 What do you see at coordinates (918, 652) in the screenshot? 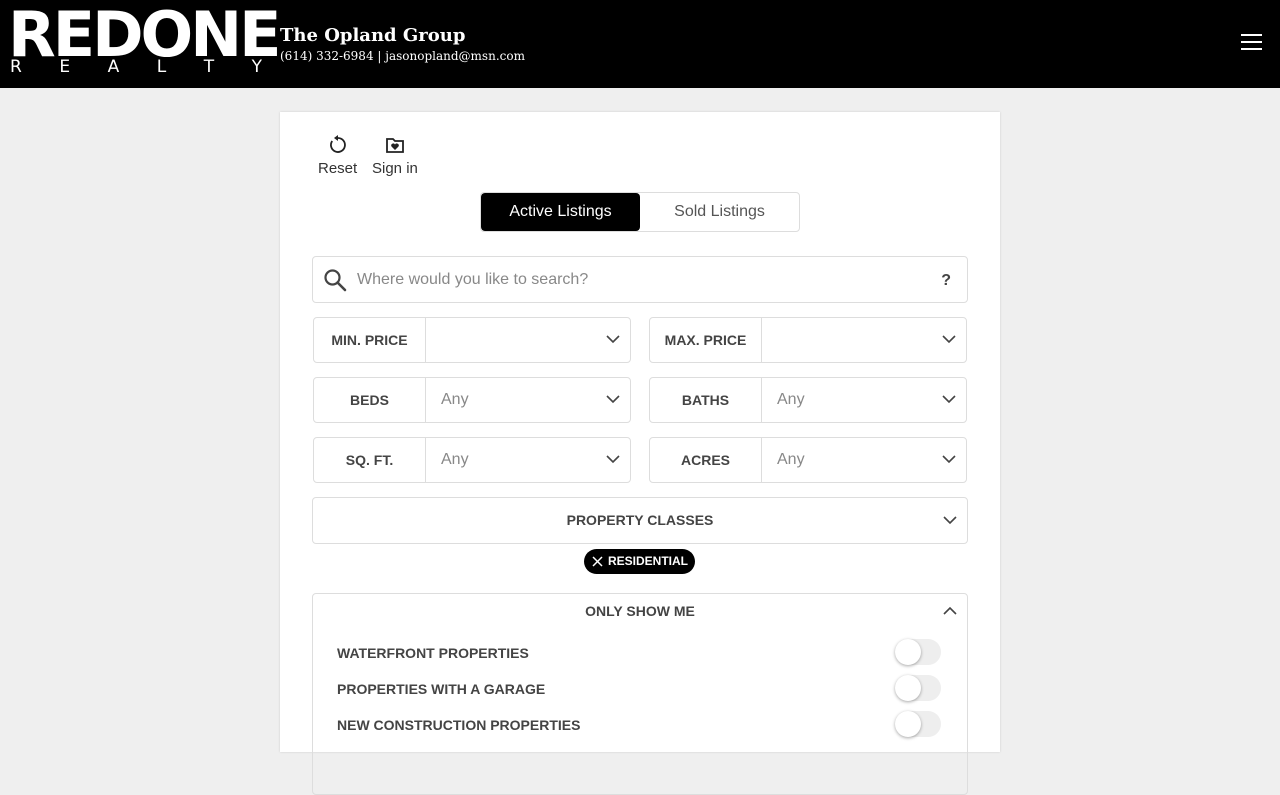
I see `waterfront-toggle` at bounding box center [918, 652].